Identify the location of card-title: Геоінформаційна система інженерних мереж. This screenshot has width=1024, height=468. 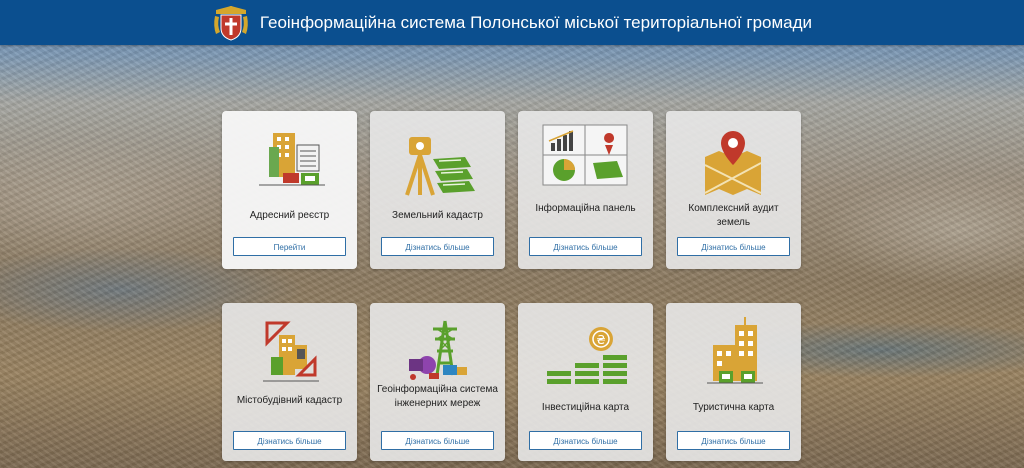
(437, 396).